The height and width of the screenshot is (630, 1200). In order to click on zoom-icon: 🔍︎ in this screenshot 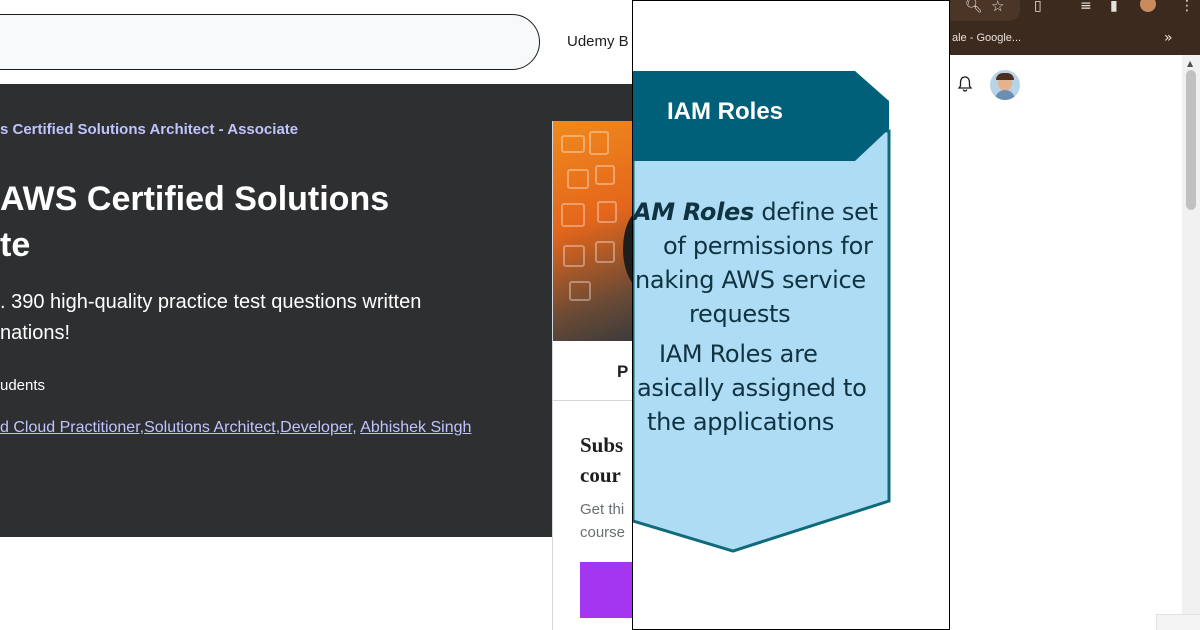, I will do `click(974, 6)`.